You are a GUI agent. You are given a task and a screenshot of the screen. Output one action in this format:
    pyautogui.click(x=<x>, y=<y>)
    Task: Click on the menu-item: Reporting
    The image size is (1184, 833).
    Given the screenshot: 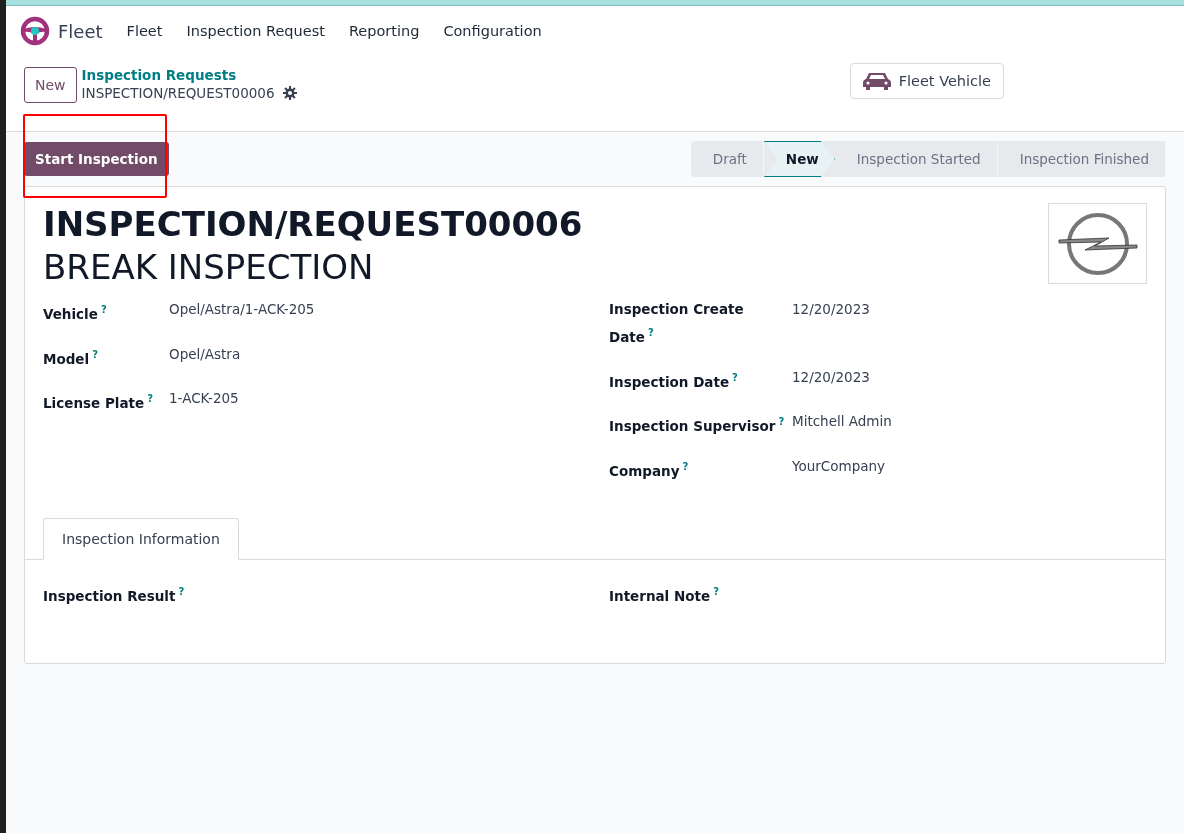 What is the action you would take?
    pyautogui.click(x=384, y=31)
    